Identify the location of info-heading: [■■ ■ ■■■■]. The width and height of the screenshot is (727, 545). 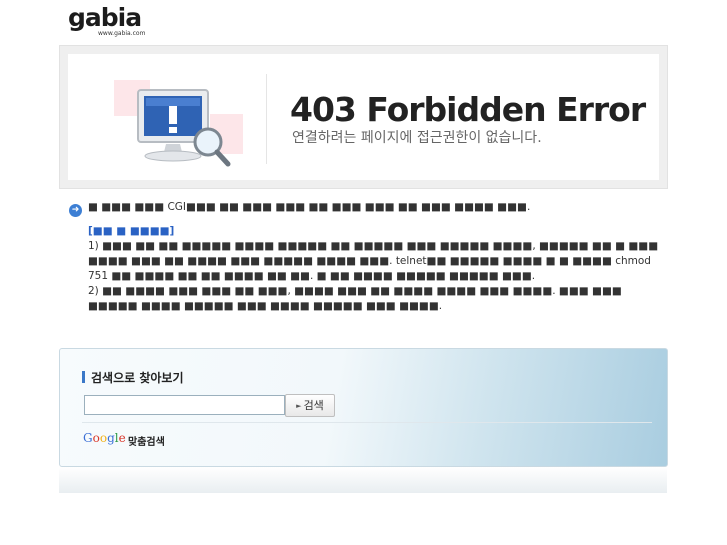
(131, 231).